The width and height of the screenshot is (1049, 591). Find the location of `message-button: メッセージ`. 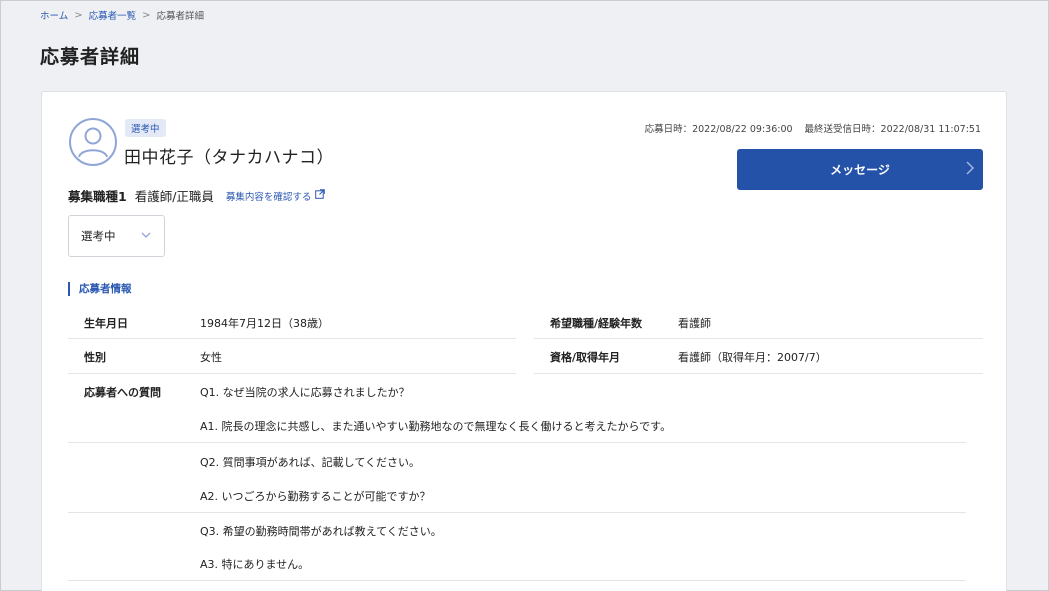

message-button: メッセージ is located at coordinates (860, 169).